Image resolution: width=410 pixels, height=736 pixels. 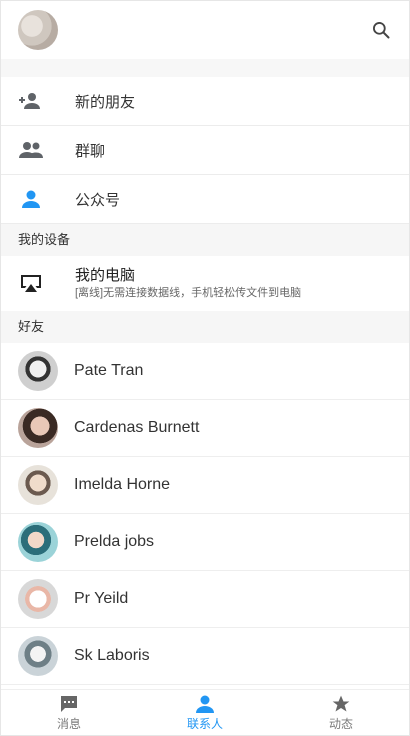 What do you see at coordinates (101, 598) in the screenshot?
I see `friend-name: Pr Yeild` at bounding box center [101, 598].